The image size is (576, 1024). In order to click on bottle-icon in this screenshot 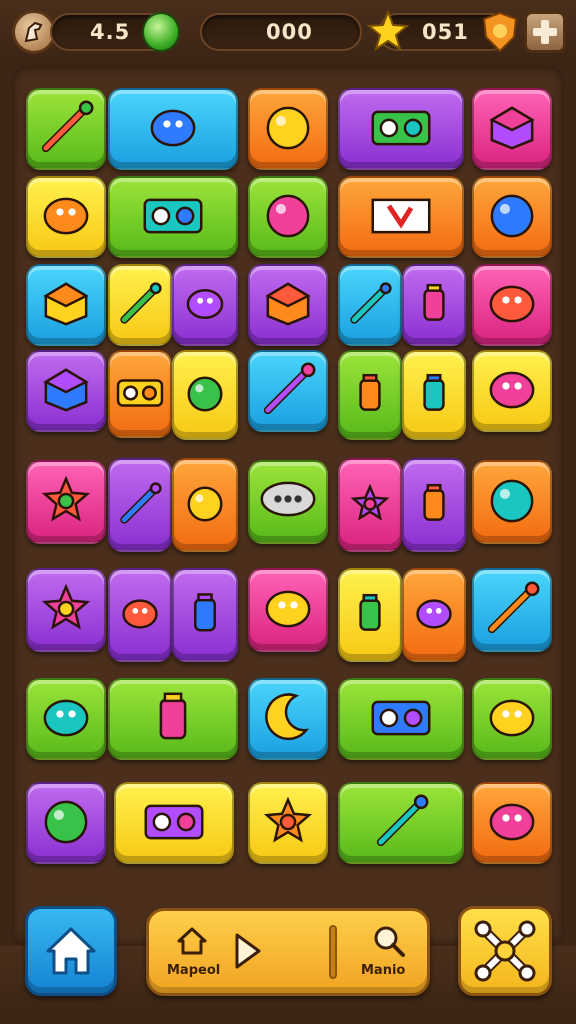, I will do `click(370, 392)`.